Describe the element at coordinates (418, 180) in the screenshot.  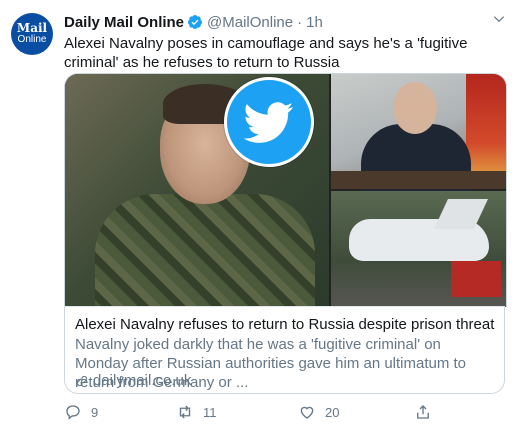
I see `desk` at that location.